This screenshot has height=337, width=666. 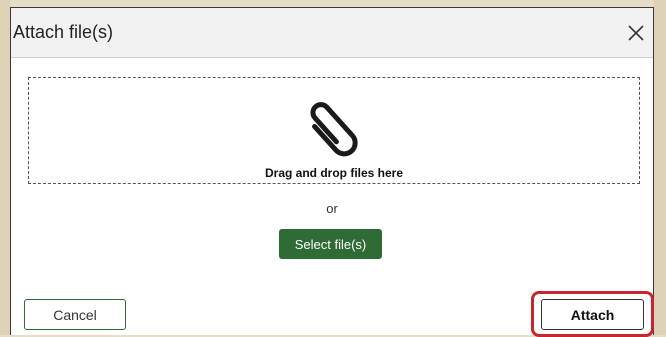 I want to click on drop-zone-label: Drag and drop files here, so click(x=334, y=173).